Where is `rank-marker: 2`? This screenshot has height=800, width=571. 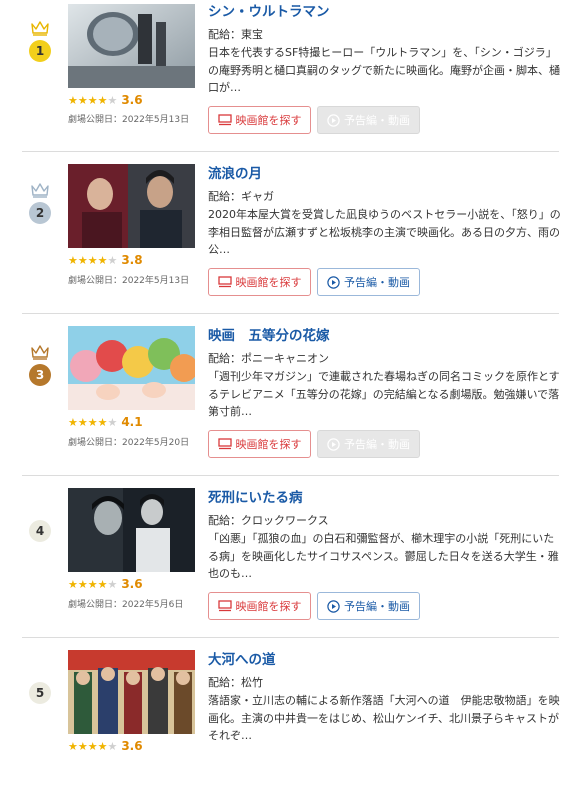
rank-marker: 2 is located at coordinates (40, 203).